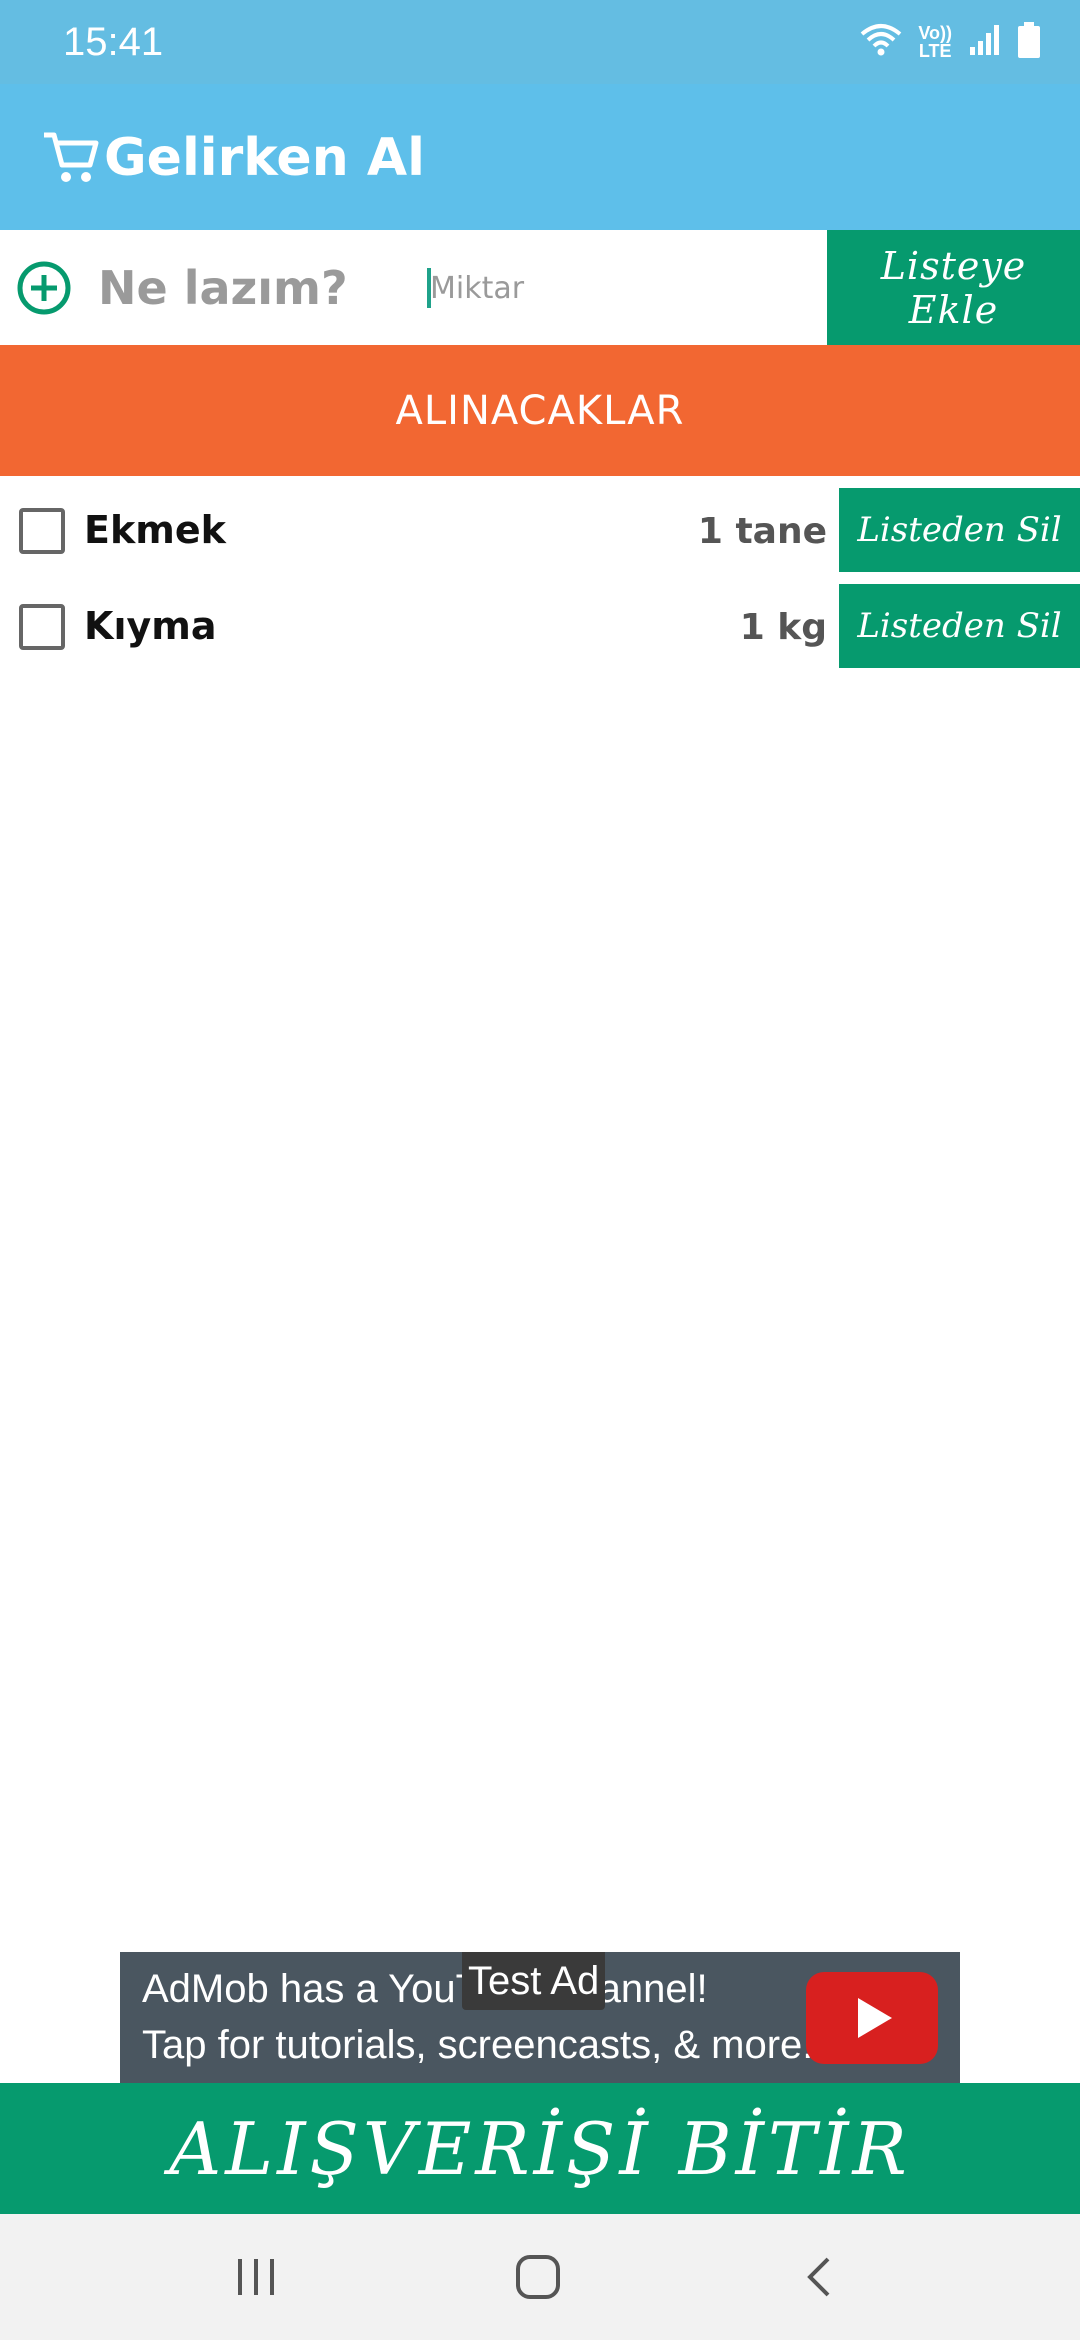 Image resolution: width=1080 pixels, height=2340 pixels. Describe the element at coordinates (762, 531) in the screenshot. I see `item-quantity: 1 tane` at that location.